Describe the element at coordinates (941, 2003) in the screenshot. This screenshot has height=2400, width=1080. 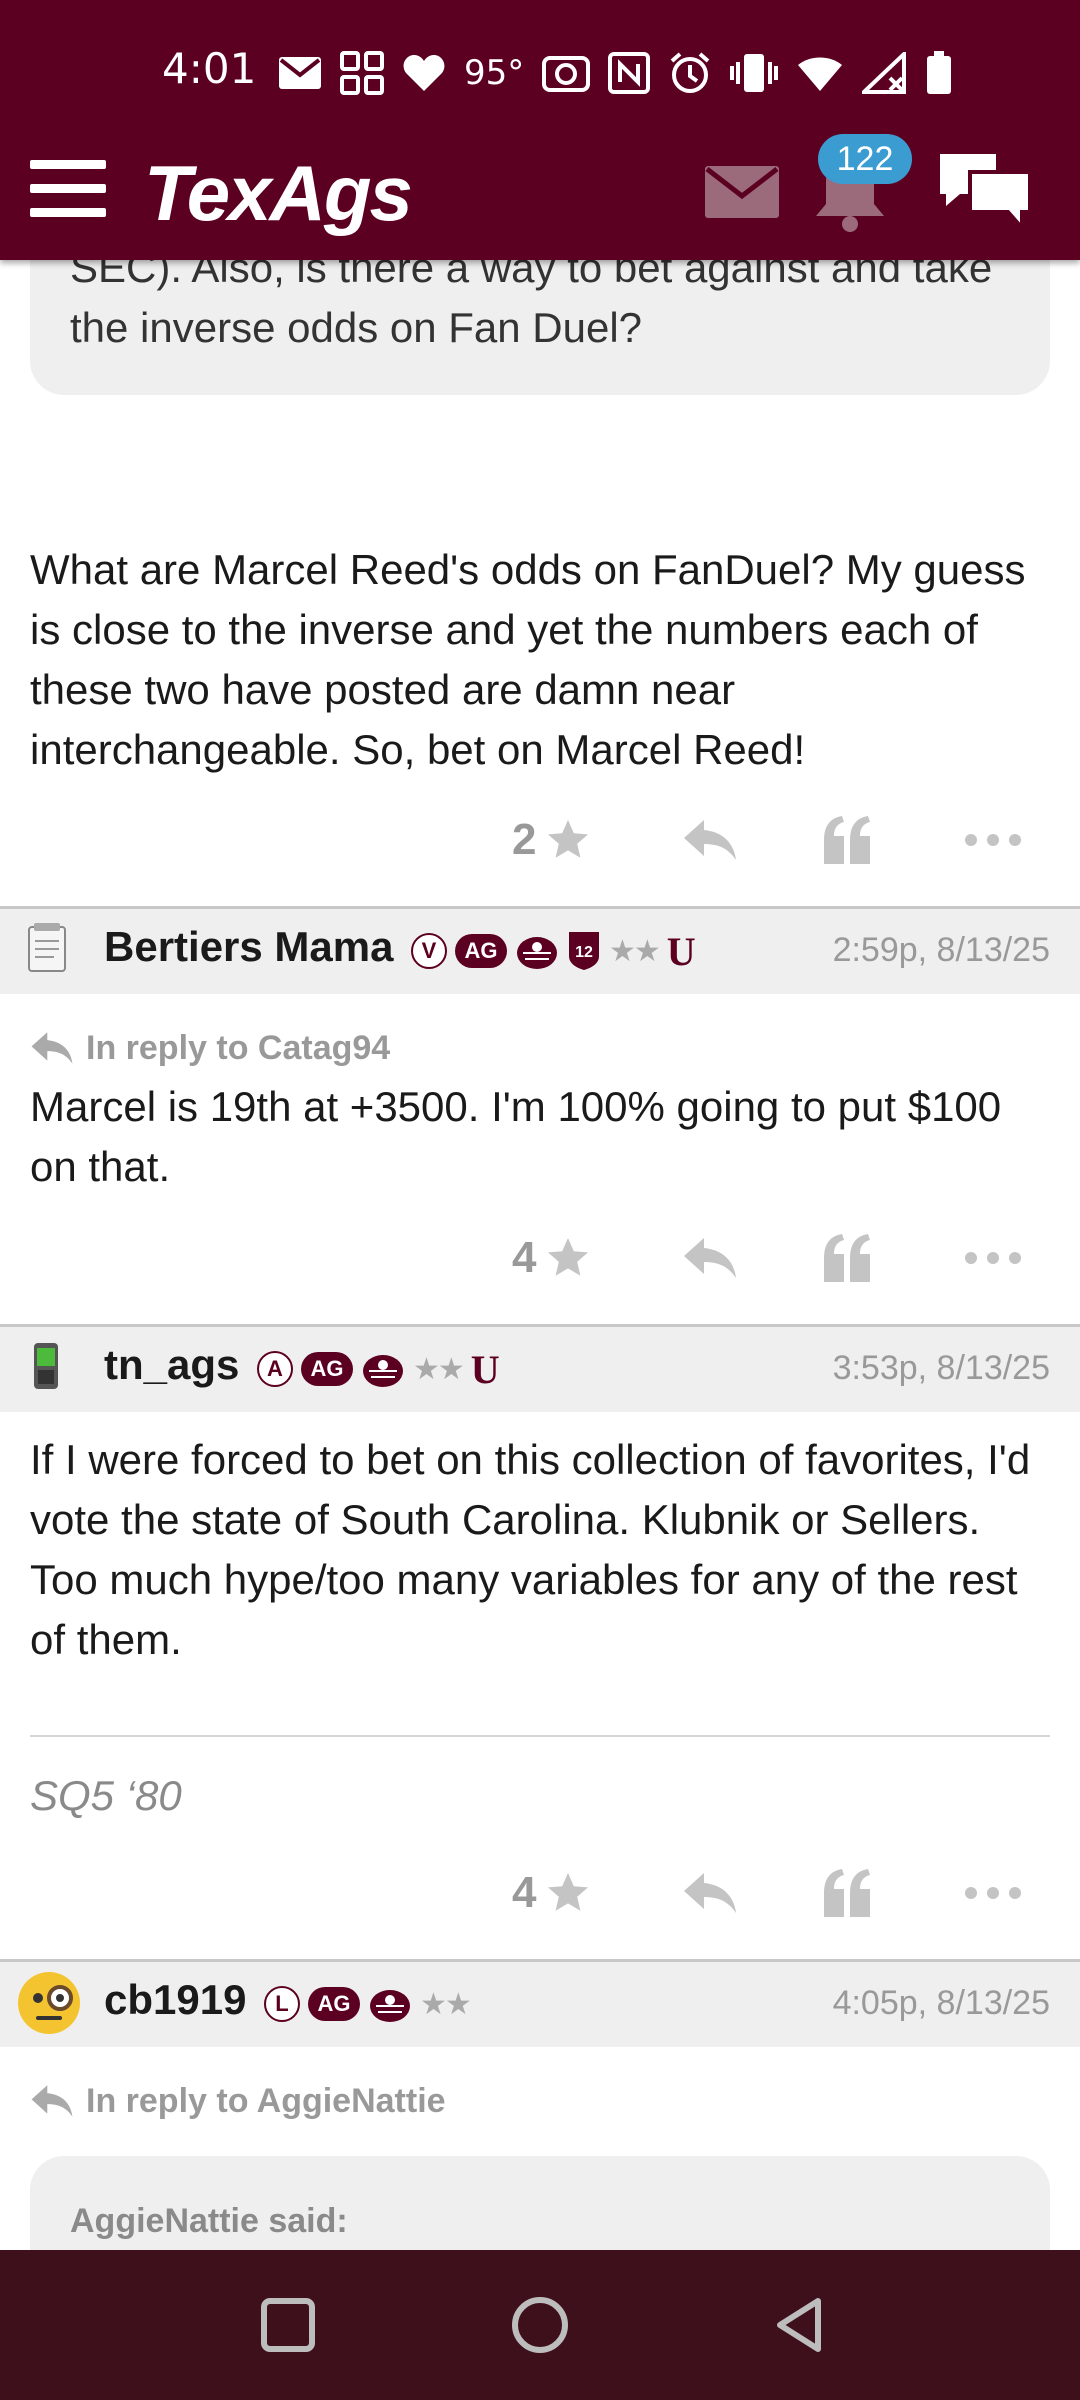
I see `post-timestamp: 4:05p, 8/13/25` at that location.